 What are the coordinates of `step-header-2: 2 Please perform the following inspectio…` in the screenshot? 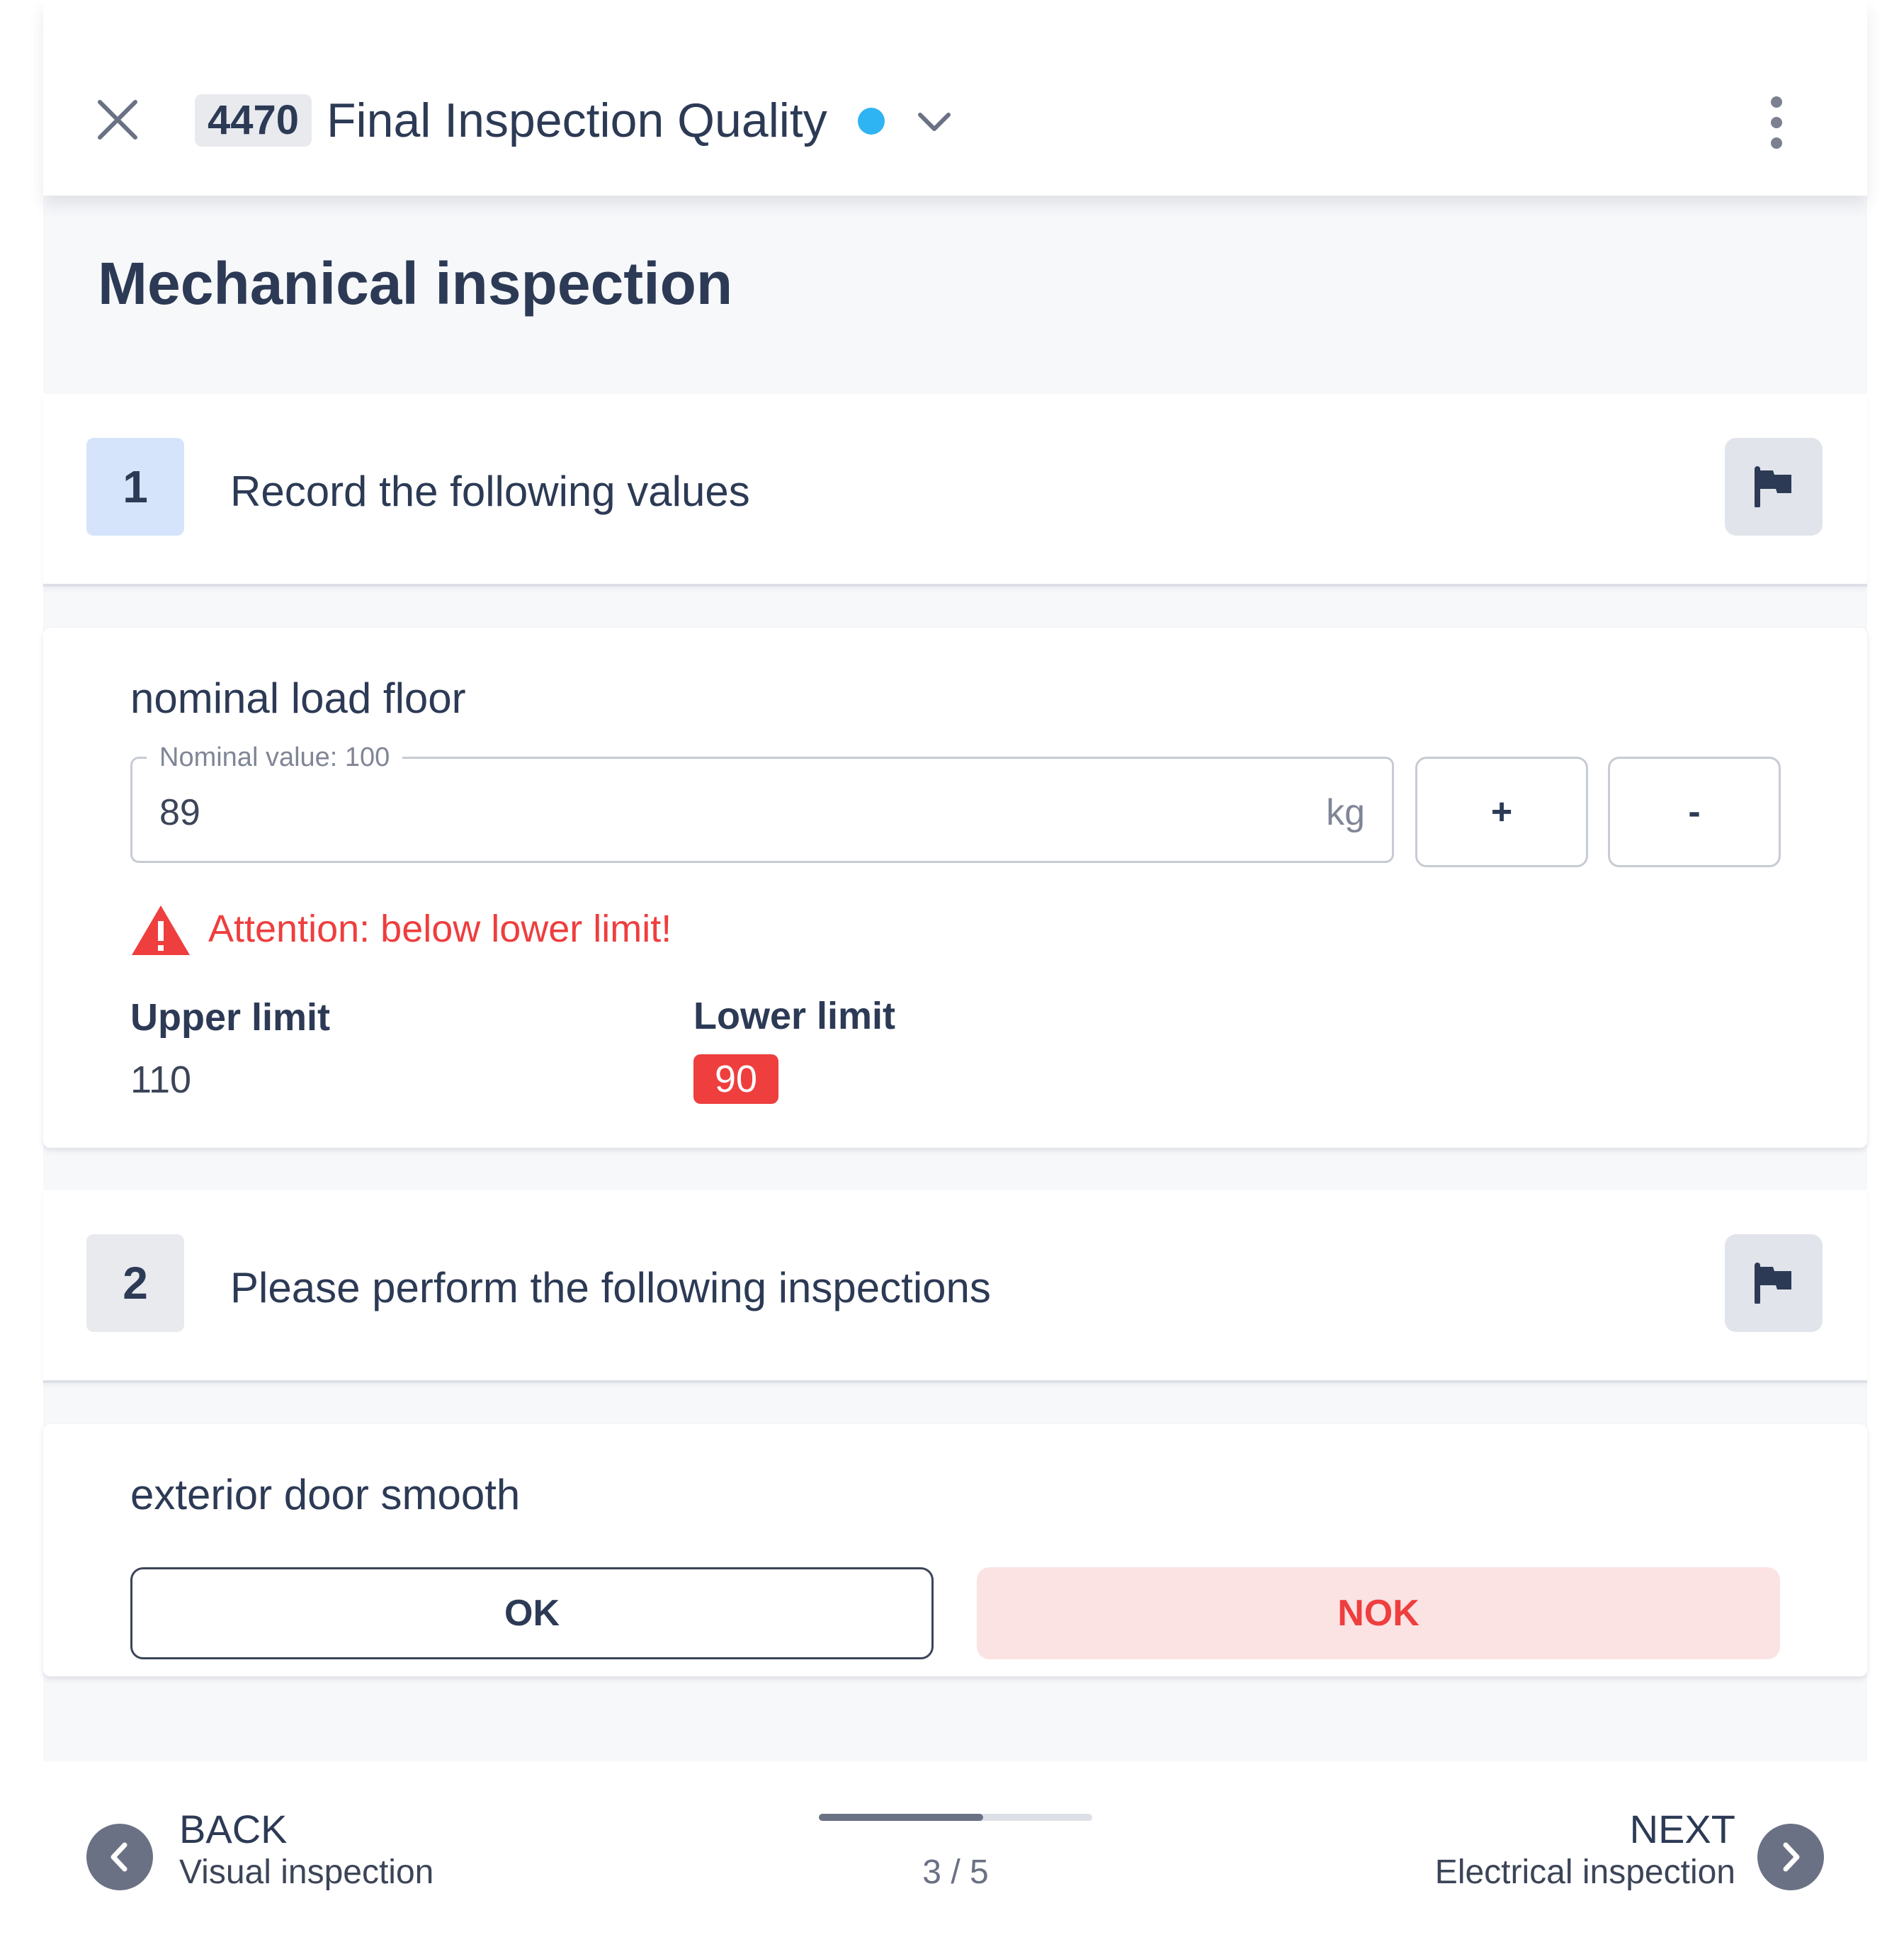 It's located at (955, 1286).